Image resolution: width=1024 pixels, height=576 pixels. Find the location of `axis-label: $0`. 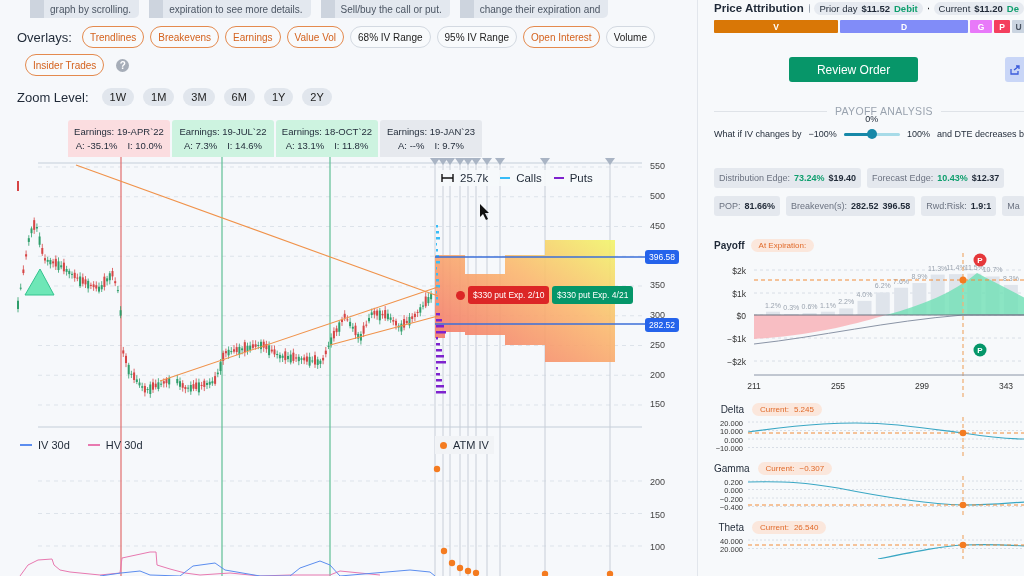

axis-label: $0 is located at coordinates (741, 315).